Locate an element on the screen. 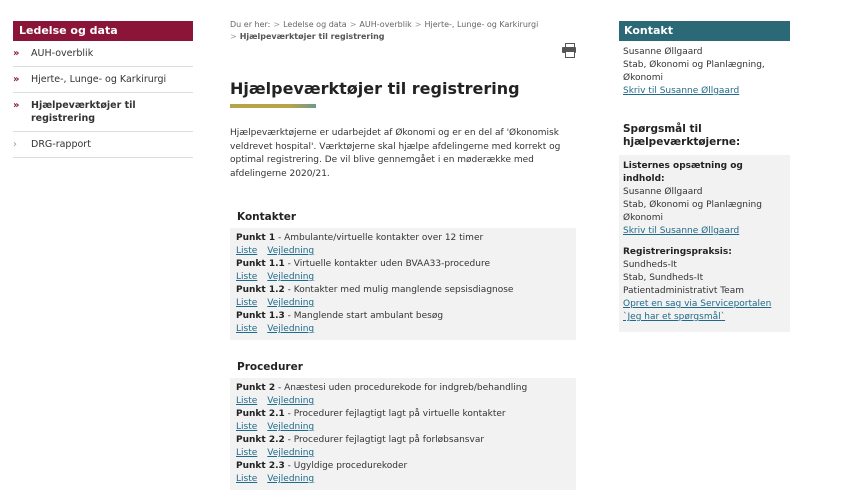 Image resolution: width=855 pixels, height=490 pixels. breadcrumb-current: Hjælpeværktøjer til registrering is located at coordinates (312, 36).